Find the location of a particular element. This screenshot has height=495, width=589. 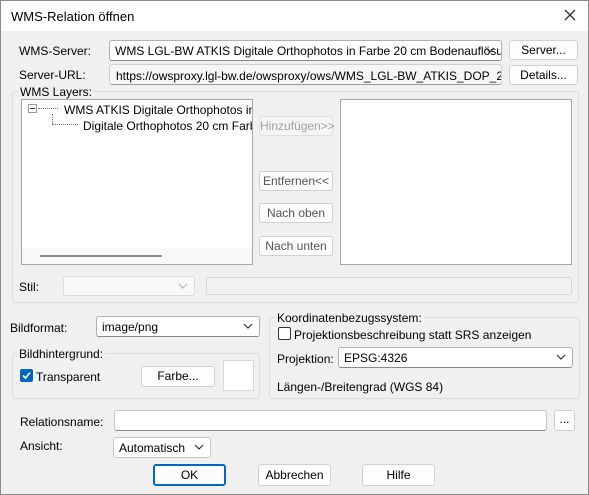

url-label: Server-URL: is located at coordinates (52, 75).